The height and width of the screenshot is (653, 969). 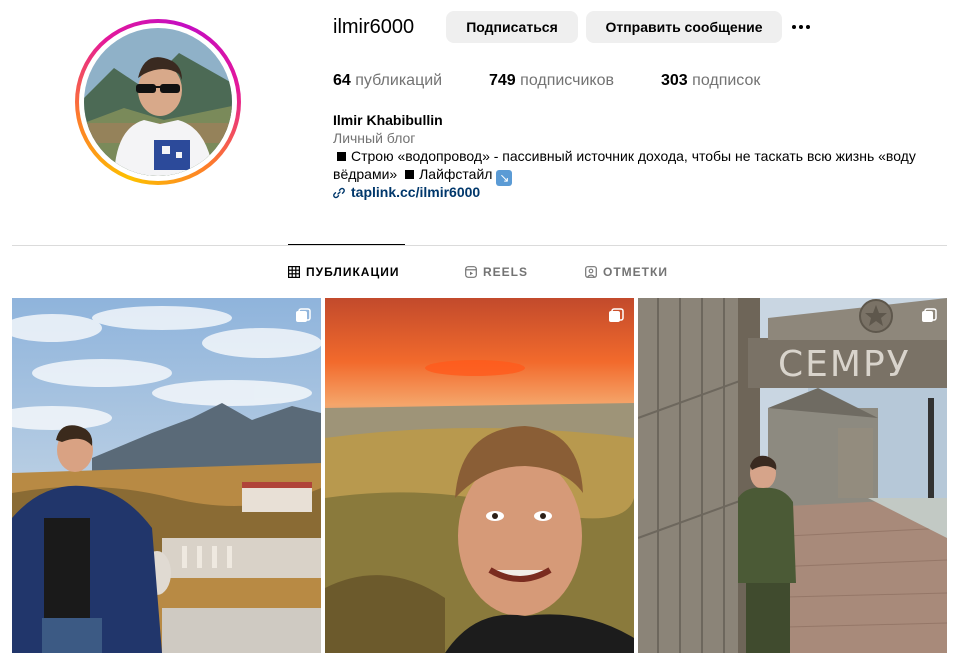 I want to click on profile-avatar, so click(x=158, y=102).